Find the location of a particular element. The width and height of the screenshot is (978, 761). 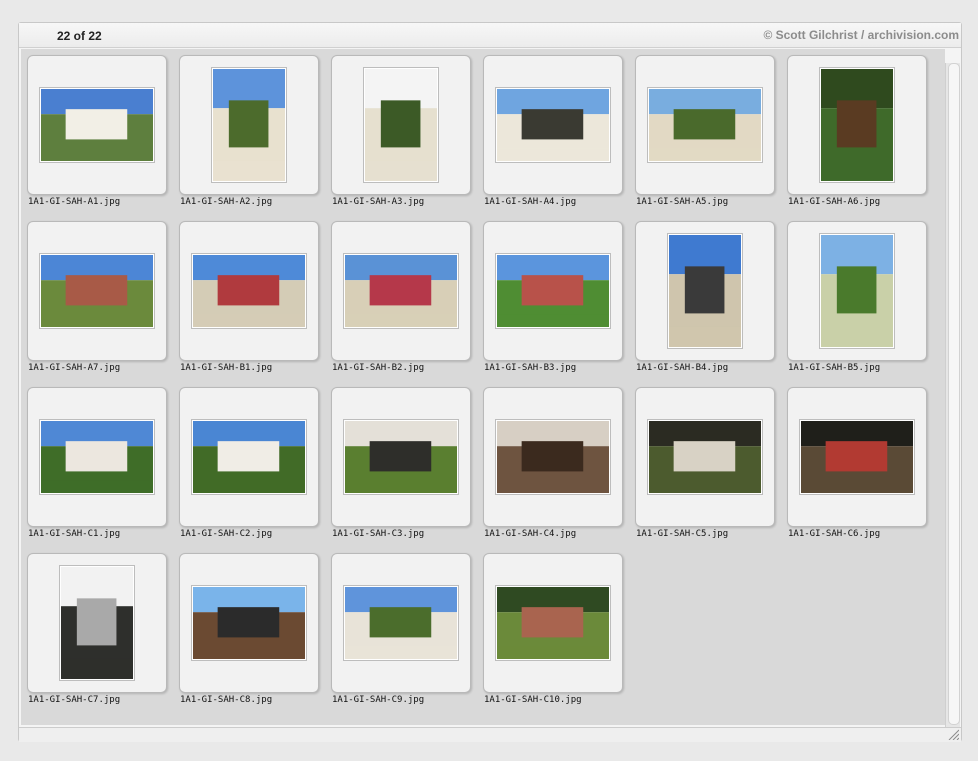

thumbnail-filename: 1A1-GI-SAH-C2.jpg is located at coordinates (226, 534).